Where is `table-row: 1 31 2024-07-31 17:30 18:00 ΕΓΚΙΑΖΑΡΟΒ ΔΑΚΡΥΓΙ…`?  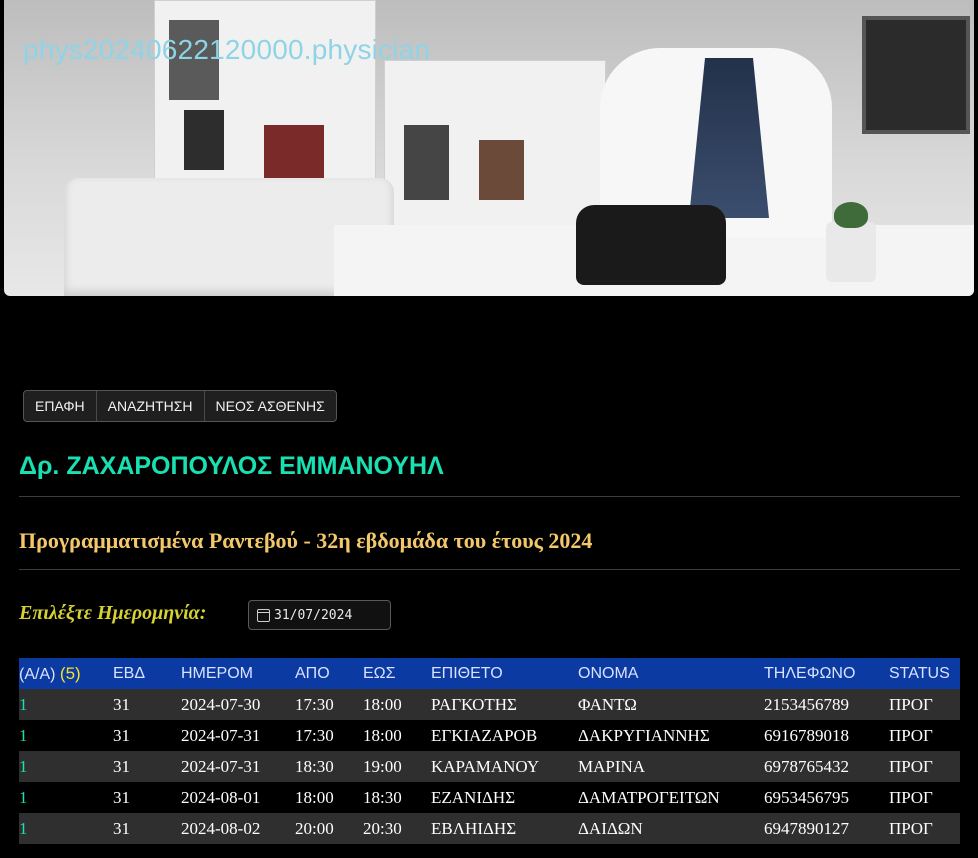
table-row: 1 31 2024-07-31 17:30 18:00 ΕΓΚΙΑΖΑΡΟΒ ΔΑΚΡΥΓΙ… is located at coordinates (489, 735).